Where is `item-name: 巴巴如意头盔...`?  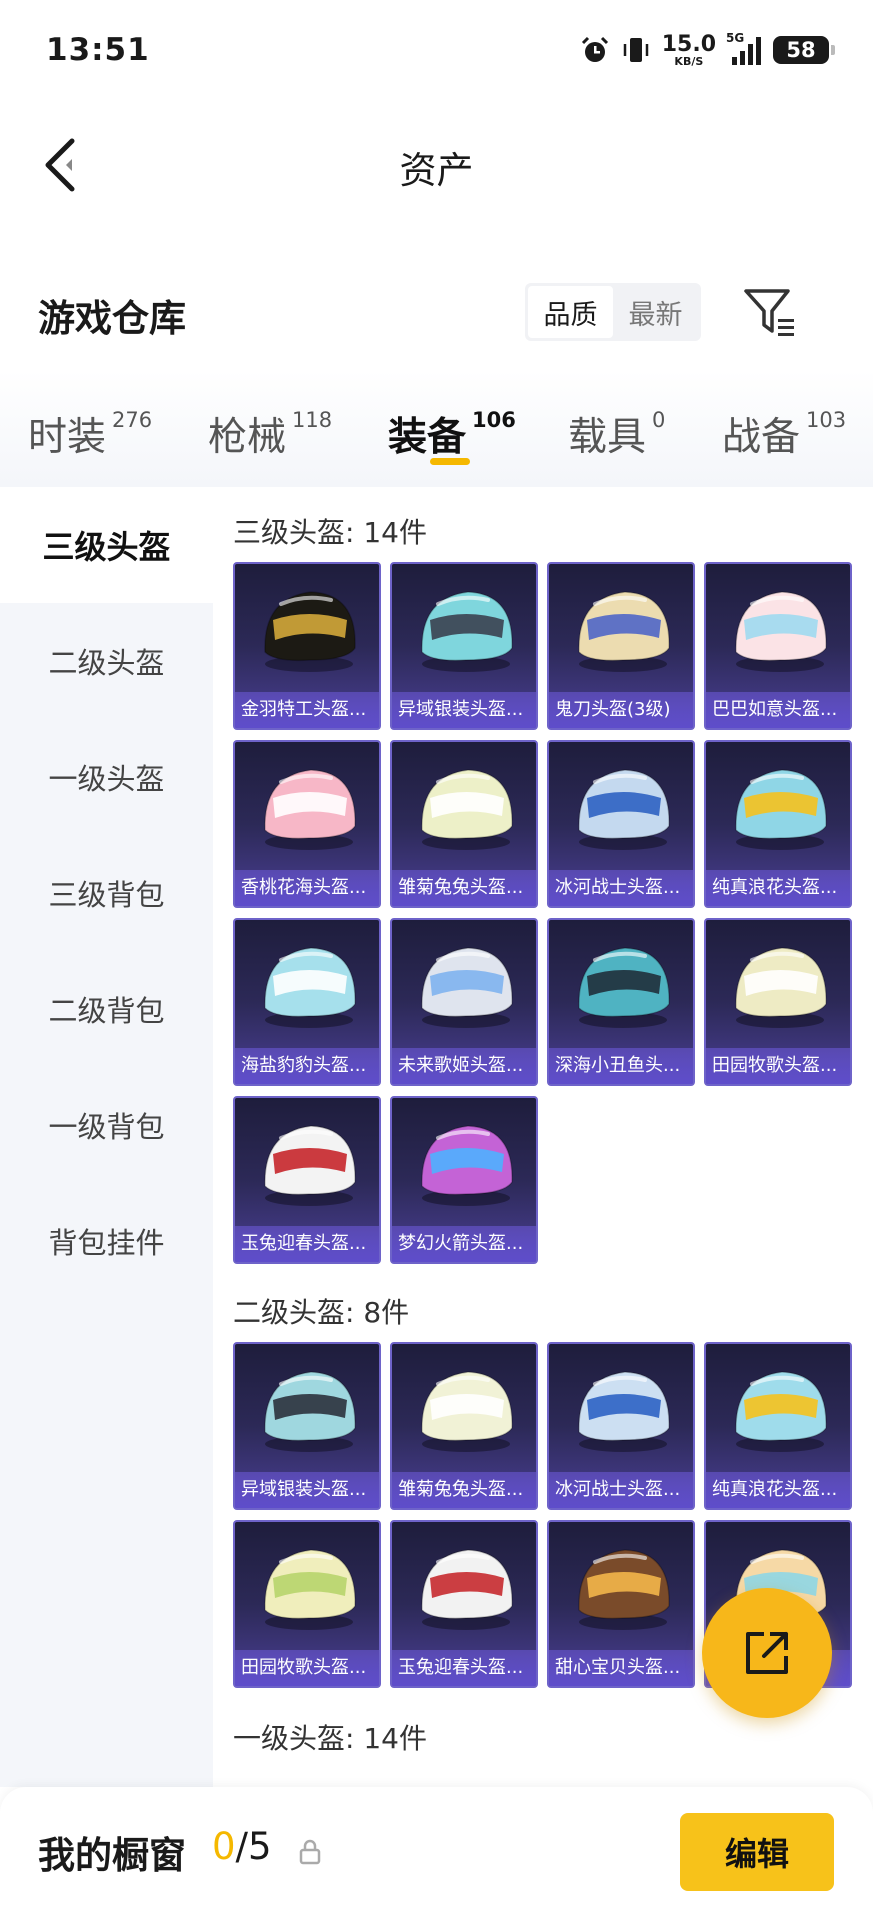 item-name: 巴巴如意头盔... is located at coordinates (778, 710).